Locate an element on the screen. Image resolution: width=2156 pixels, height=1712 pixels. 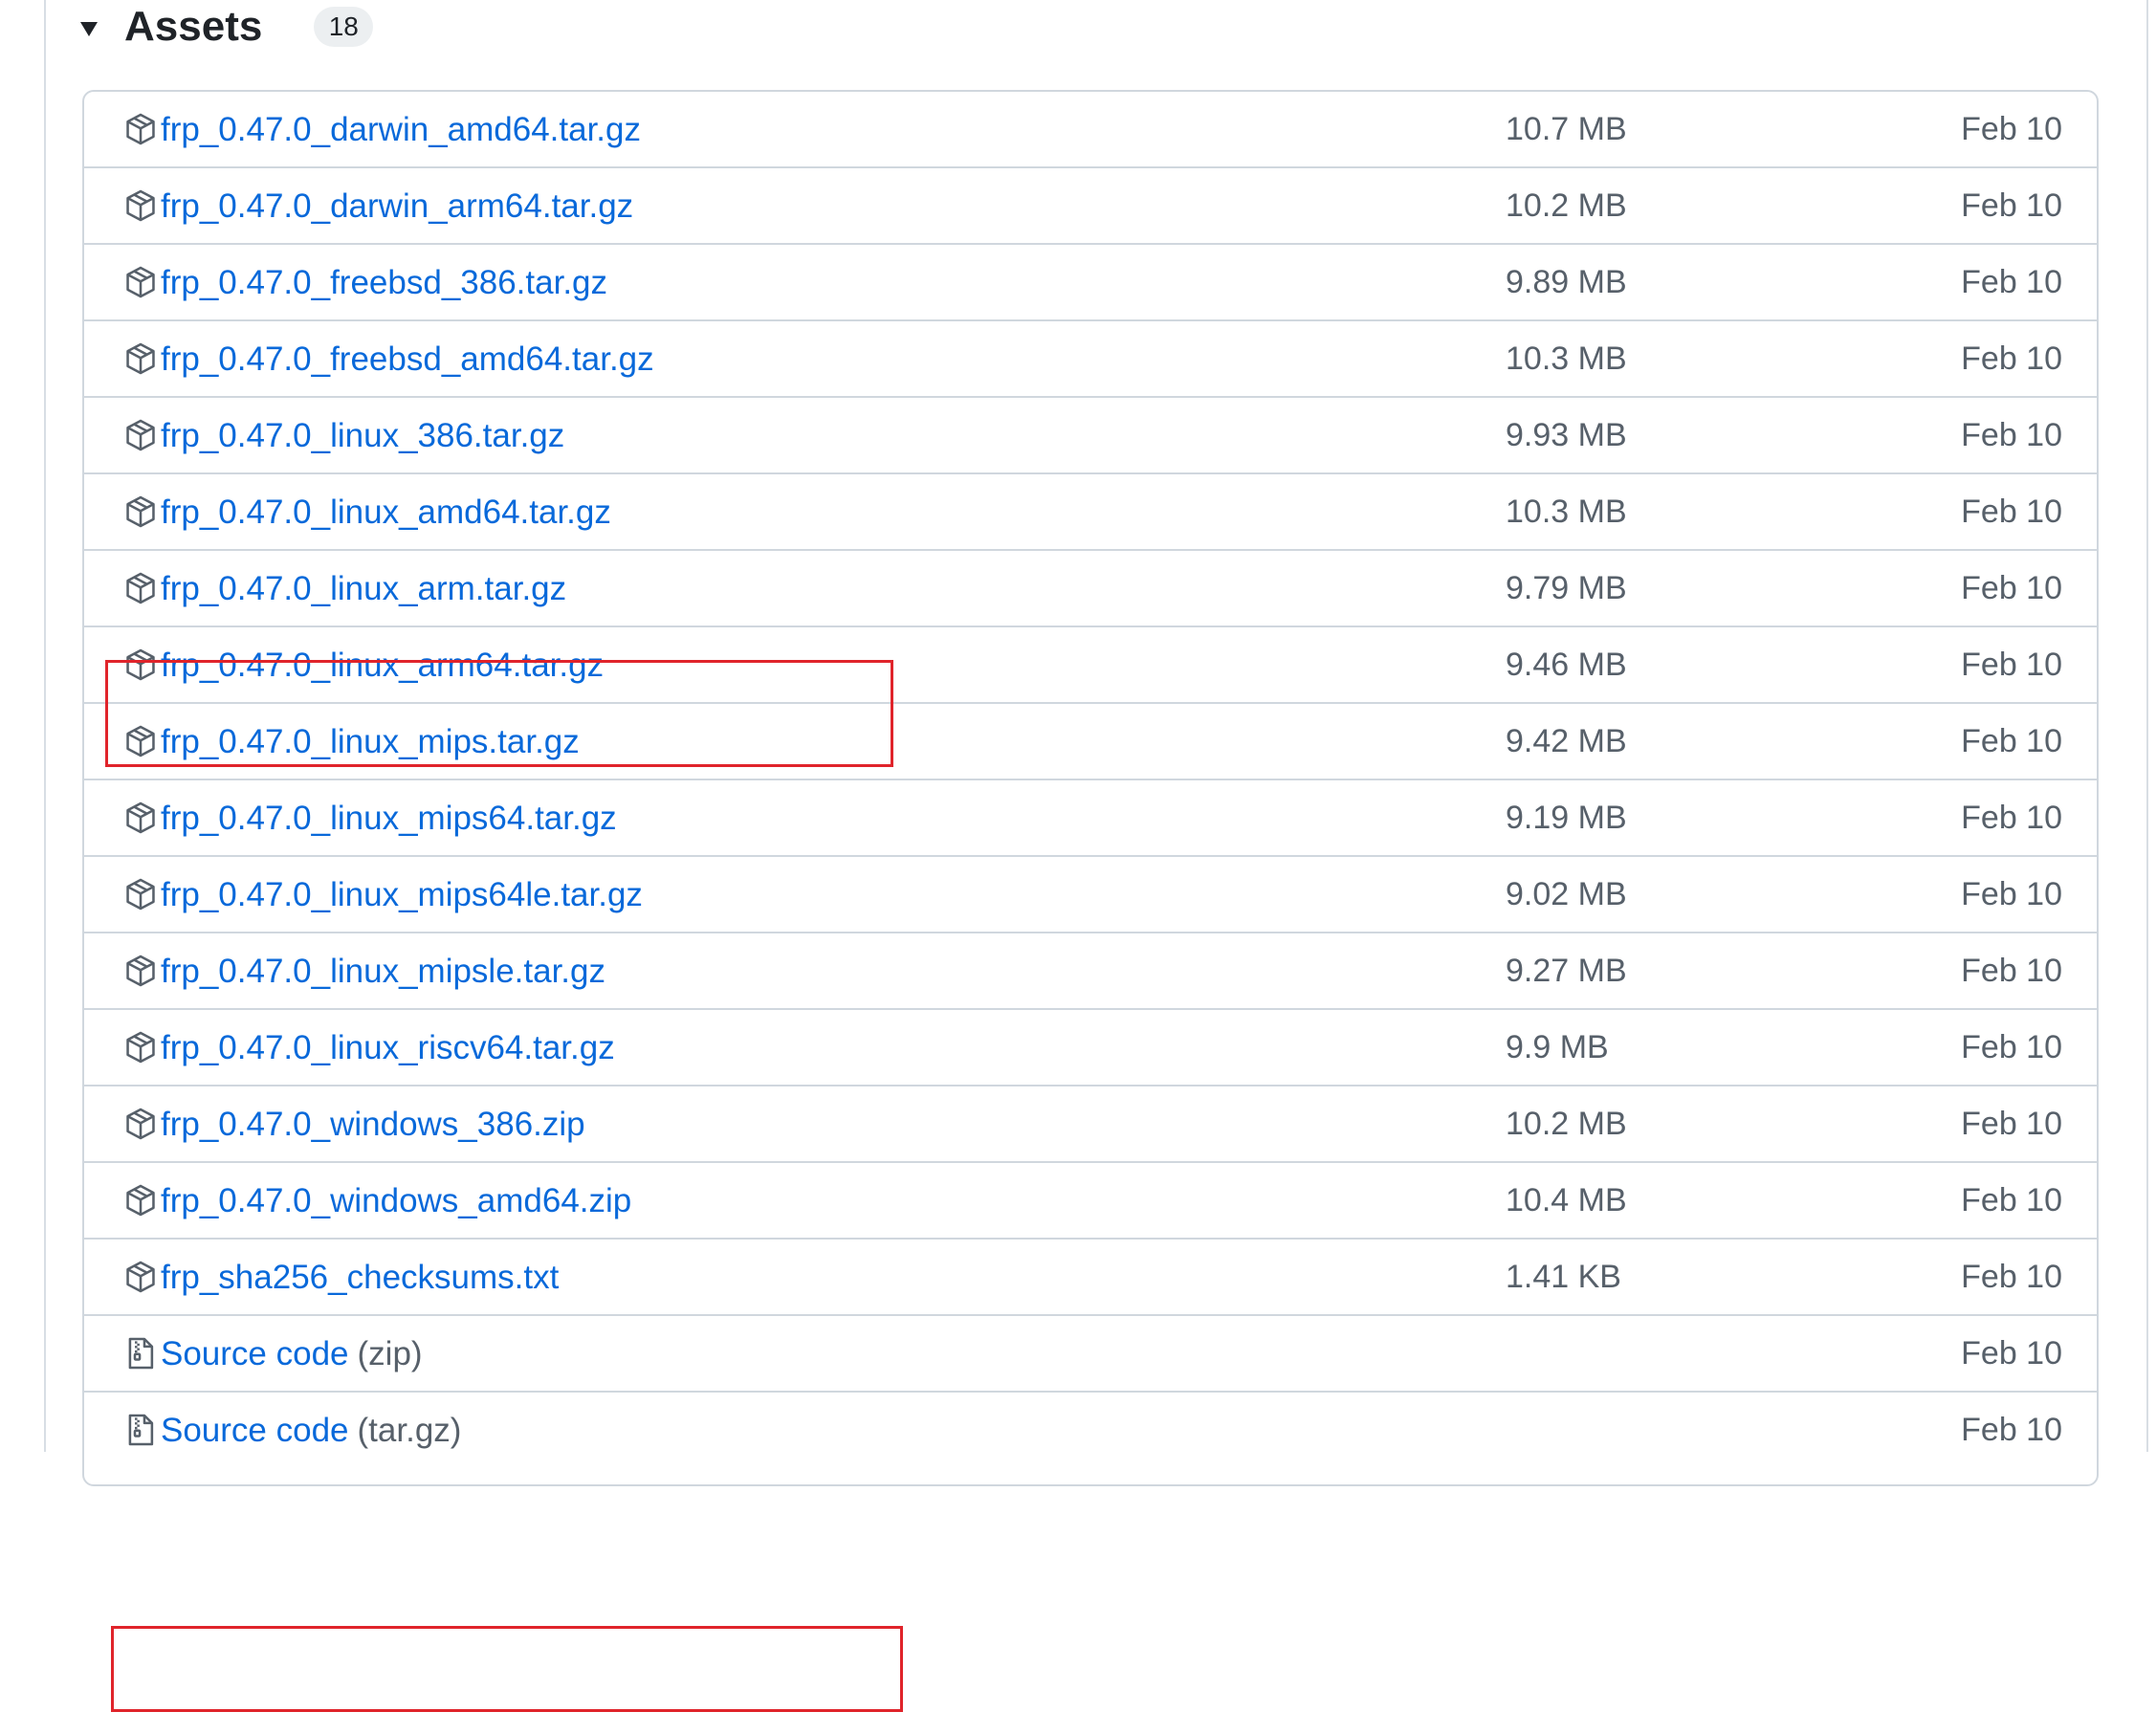
asset-size: 9.42 MB is located at coordinates (1566, 740).